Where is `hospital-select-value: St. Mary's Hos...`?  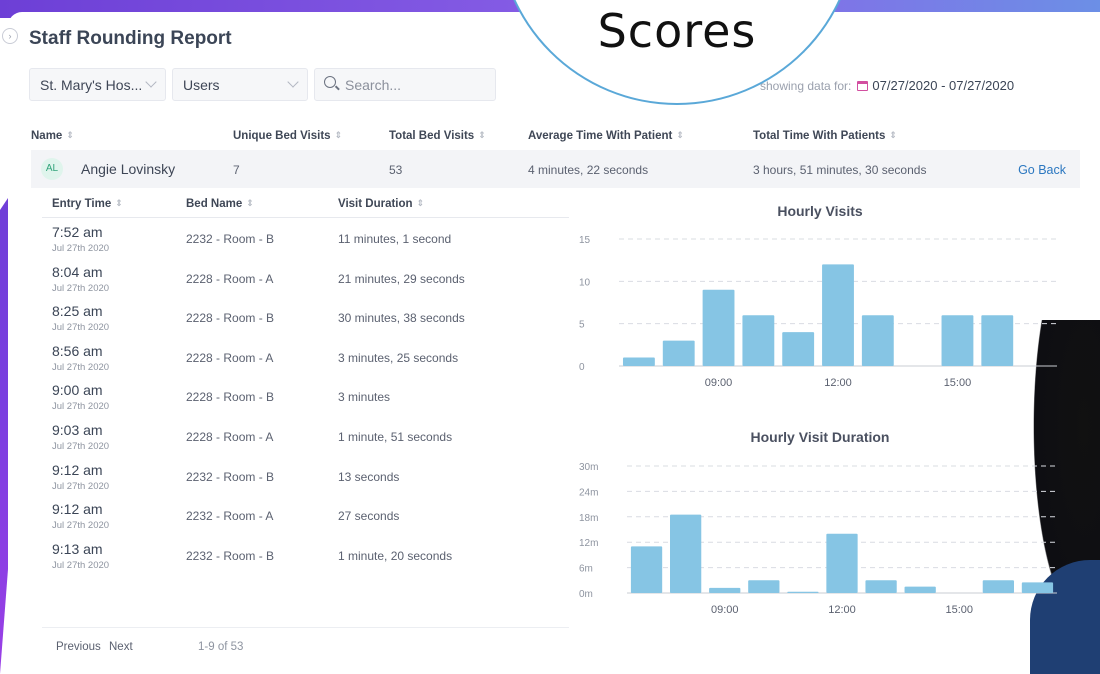
hospital-select-value: St. Mary's Hos... is located at coordinates (91, 85).